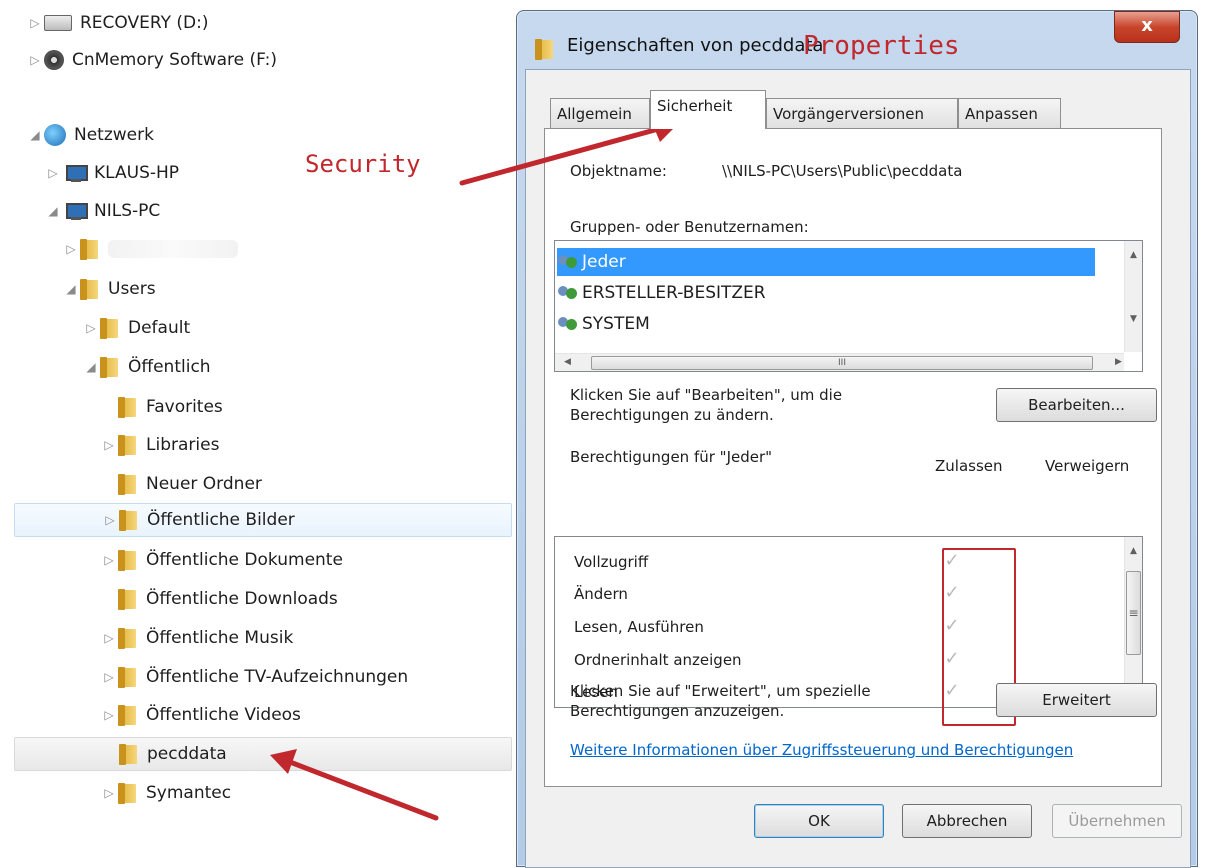 This screenshot has height=868, width=1214. I want to click on security-arrow, so click(569, 152).